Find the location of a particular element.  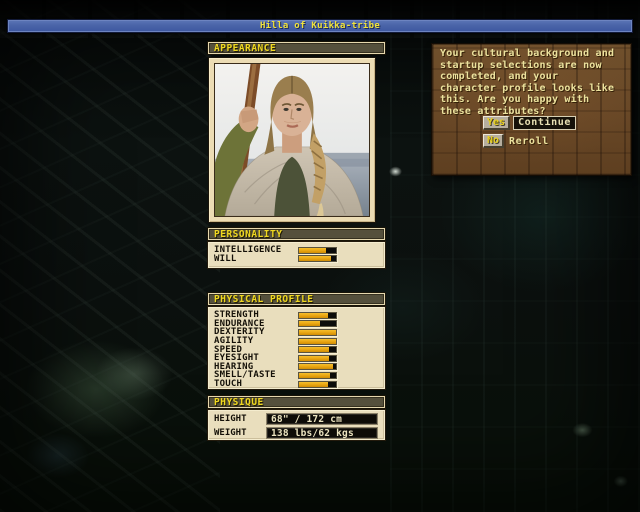

dialog-message-line: this. Are you happy with is located at coordinates (515, 100).